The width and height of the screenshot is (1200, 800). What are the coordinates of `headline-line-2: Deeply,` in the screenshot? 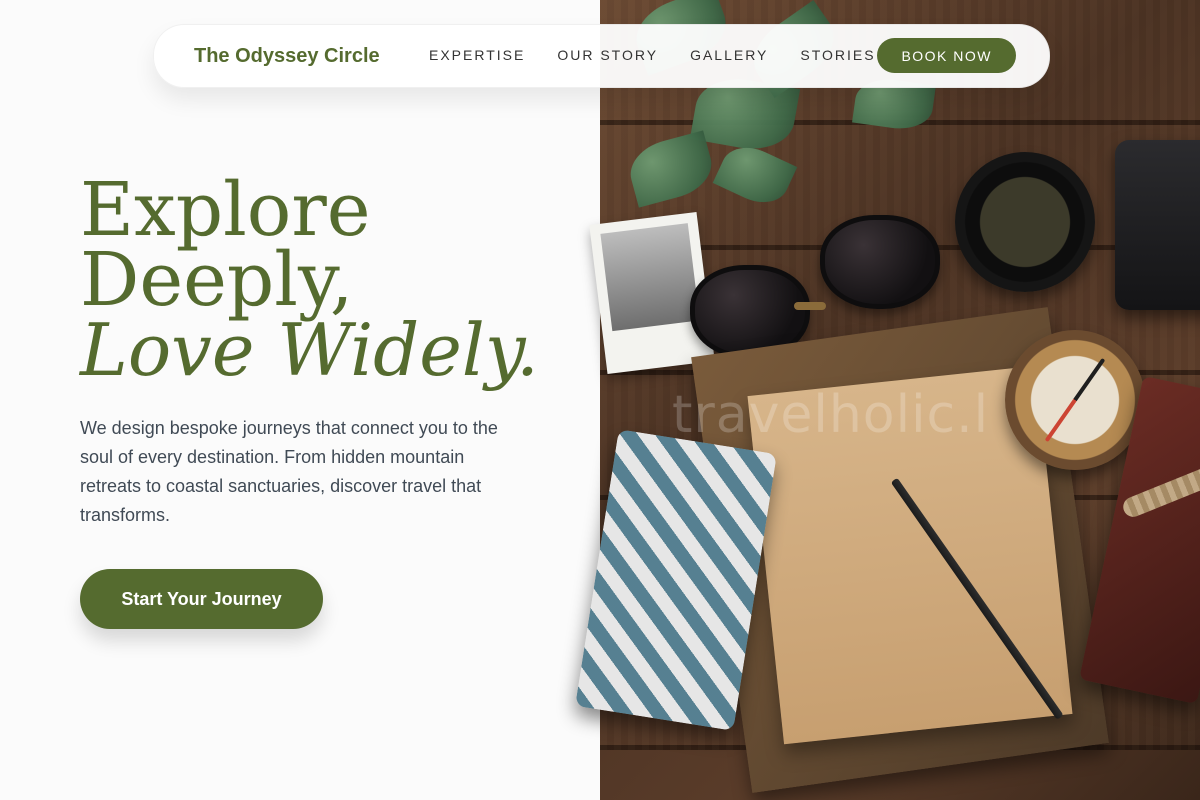 It's located at (217, 280).